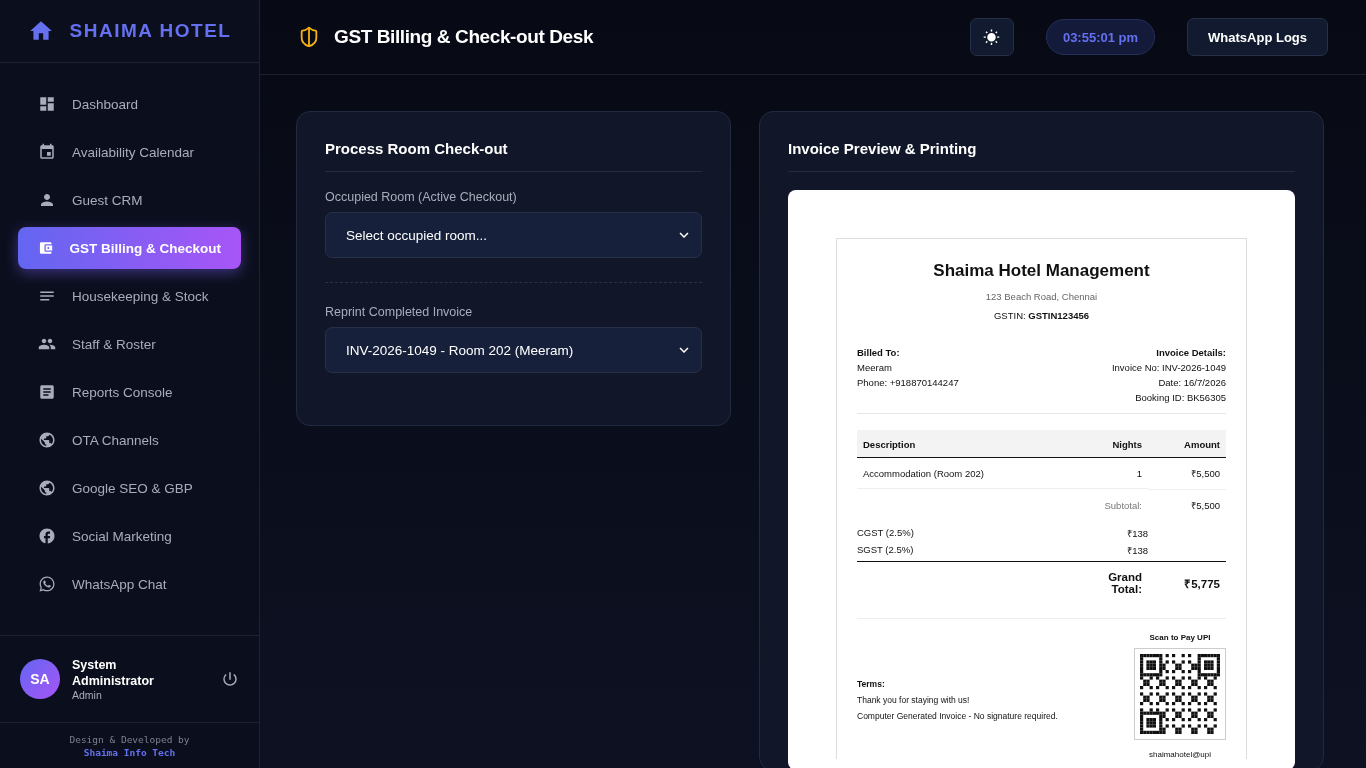 Image resolution: width=1366 pixels, height=768 pixels. What do you see at coordinates (1257, 37) in the screenshot?
I see `whatsapp-logs-button: WhatsApp Logs` at bounding box center [1257, 37].